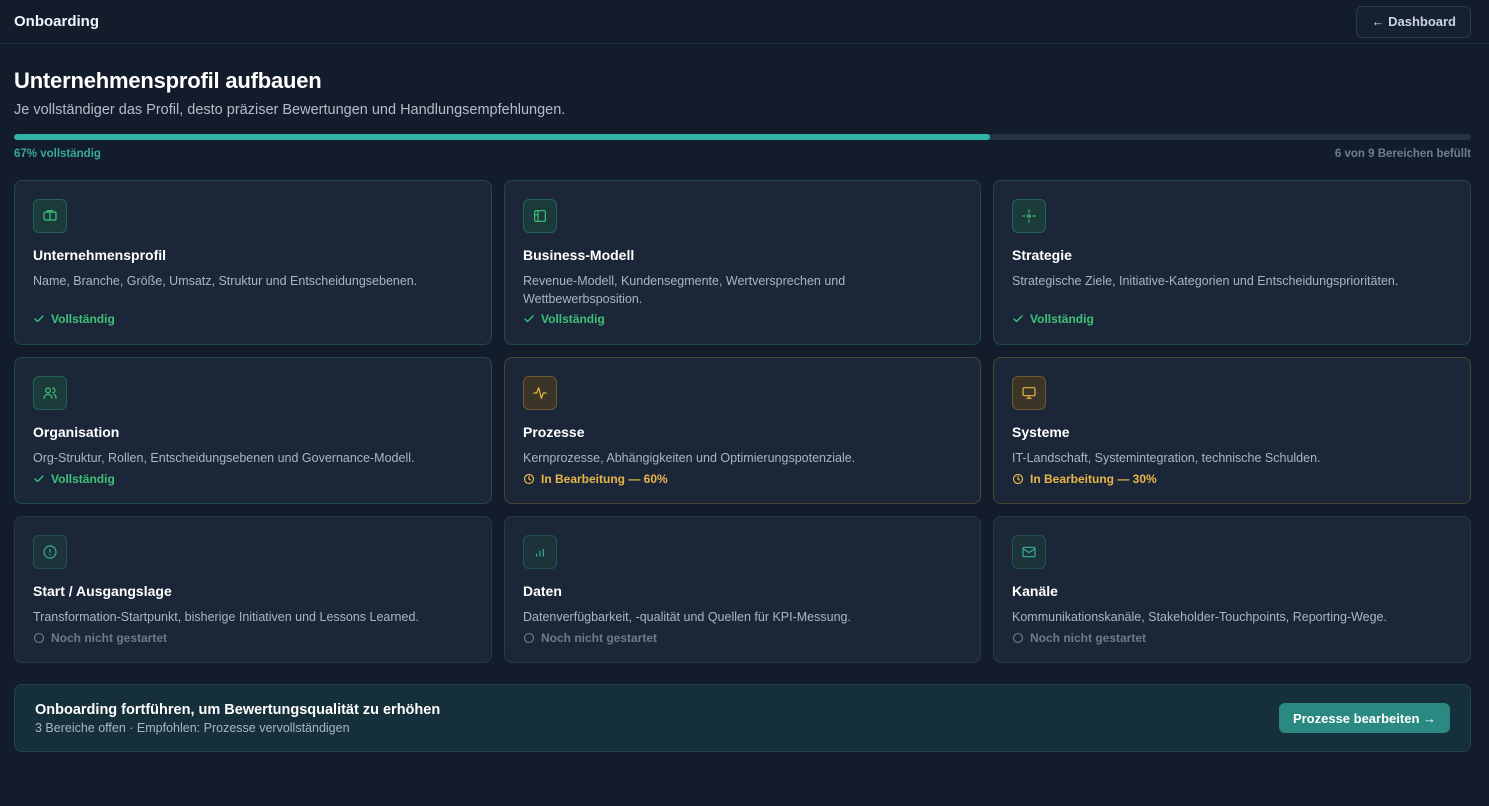 The width and height of the screenshot is (1489, 806). I want to click on section-card-status: In Bearbeitung — 30%, so click(1084, 479).